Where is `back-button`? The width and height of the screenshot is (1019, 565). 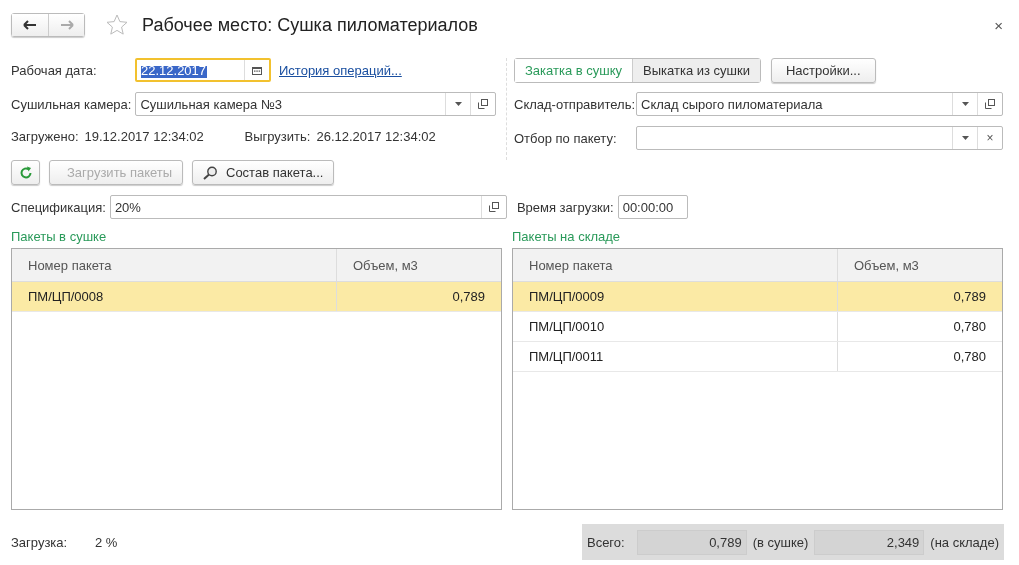 back-button is located at coordinates (30, 25).